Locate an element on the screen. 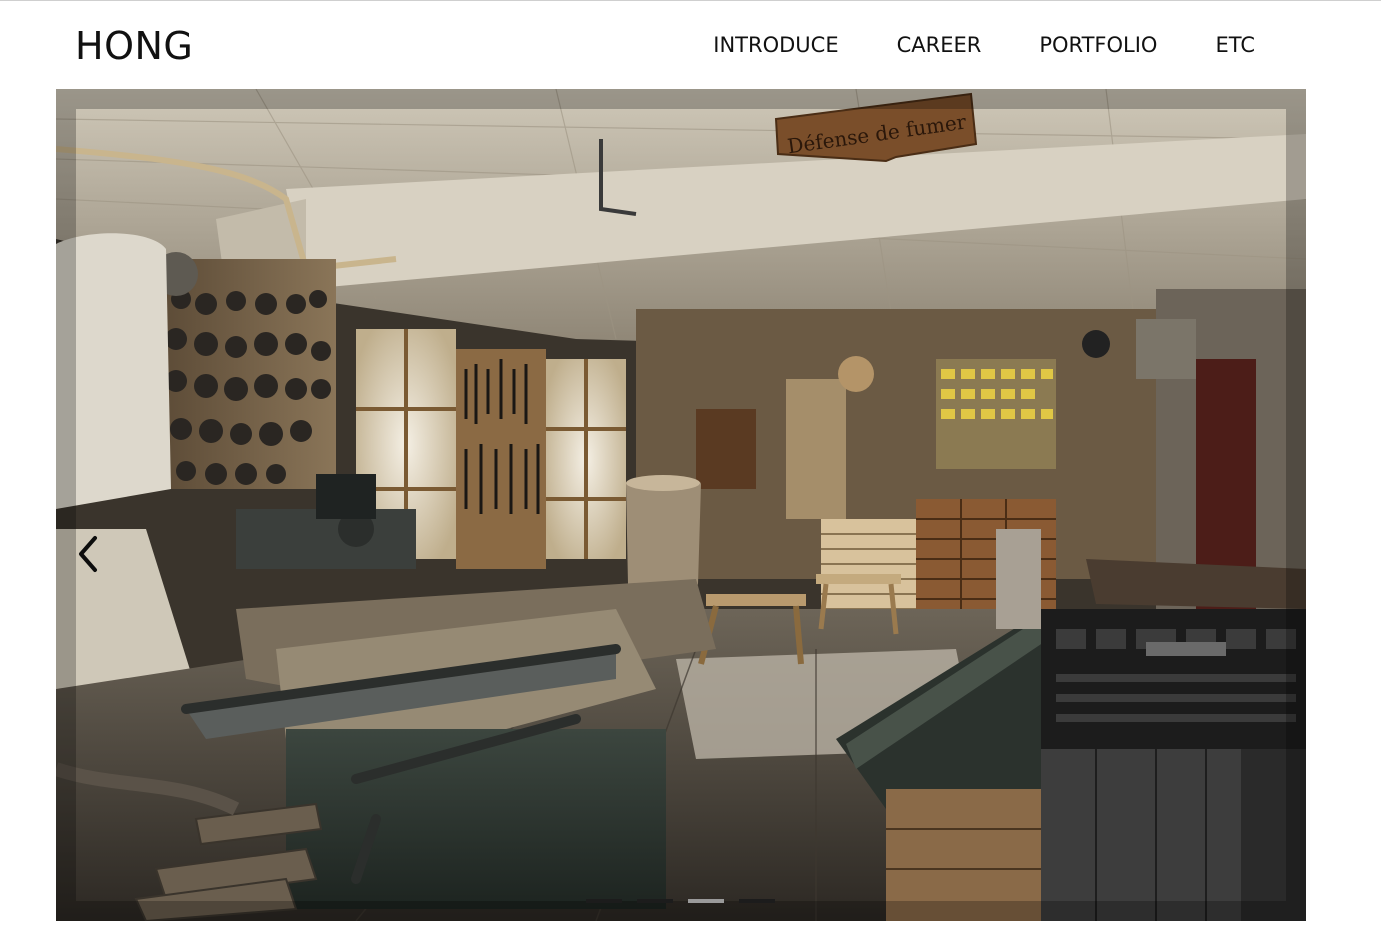 Image resolution: width=1381 pixels, height=933 pixels. brand-logo: HONG is located at coordinates (134, 46).